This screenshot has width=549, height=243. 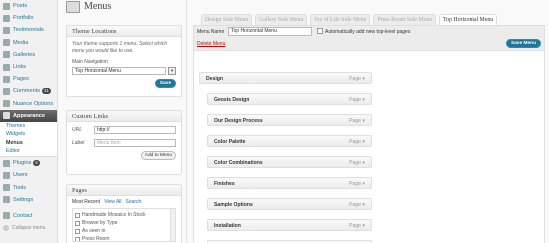 What do you see at coordinates (20, 67) in the screenshot?
I see `sidebar-item-label: Links` at bounding box center [20, 67].